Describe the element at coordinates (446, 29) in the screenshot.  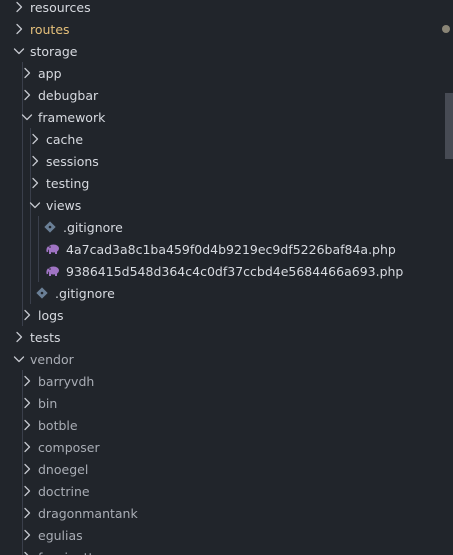
I see `modified-indicator` at that location.